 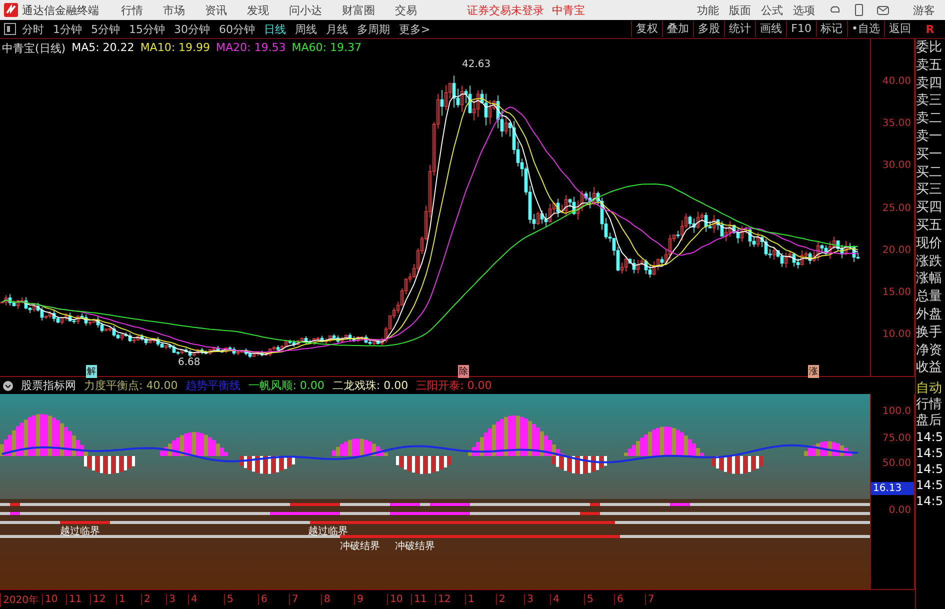 What do you see at coordinates (896, 124) in the screenshot?
I see `price-axis-label: 35.00` at bounding box center [896, 124].